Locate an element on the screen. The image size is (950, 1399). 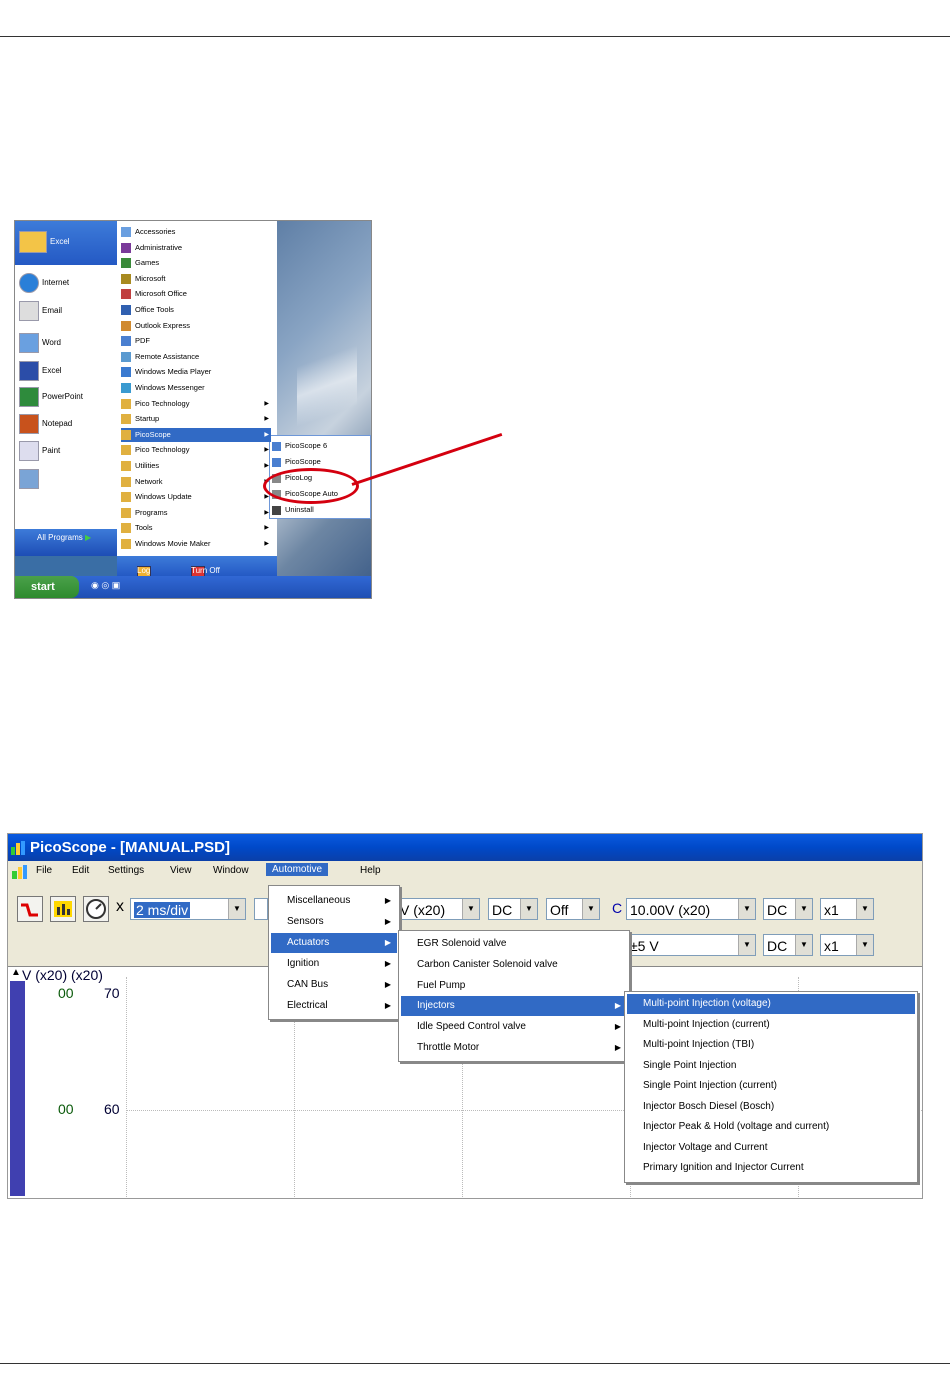
program-item: Administrative is located at coordinates (196, 248).